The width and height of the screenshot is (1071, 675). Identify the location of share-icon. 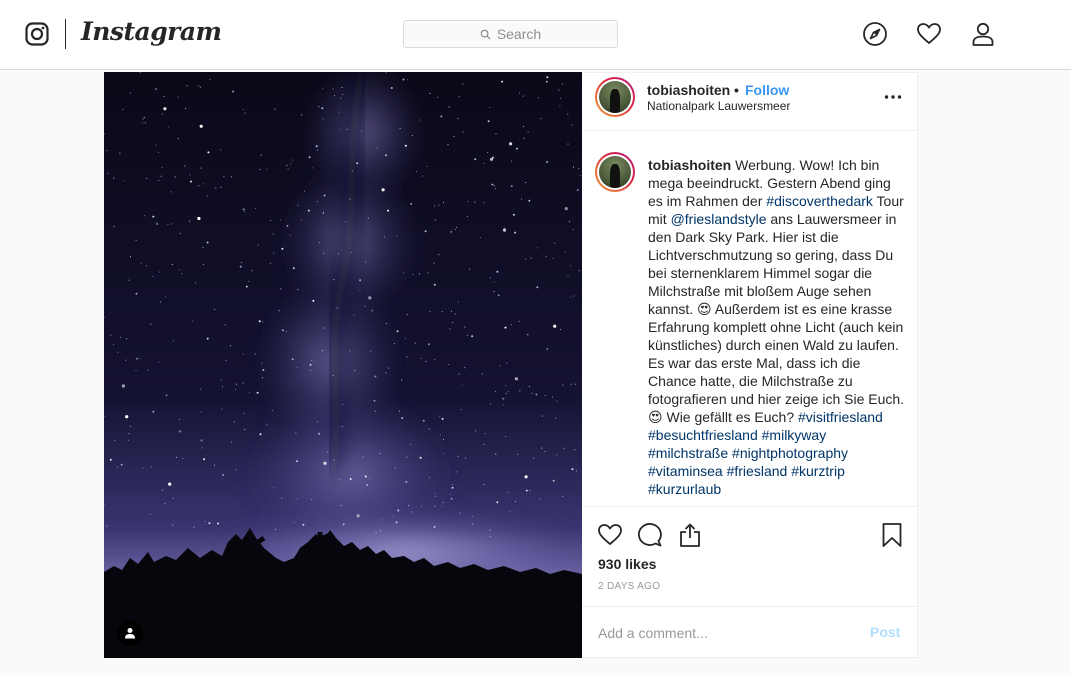
(690, 535).